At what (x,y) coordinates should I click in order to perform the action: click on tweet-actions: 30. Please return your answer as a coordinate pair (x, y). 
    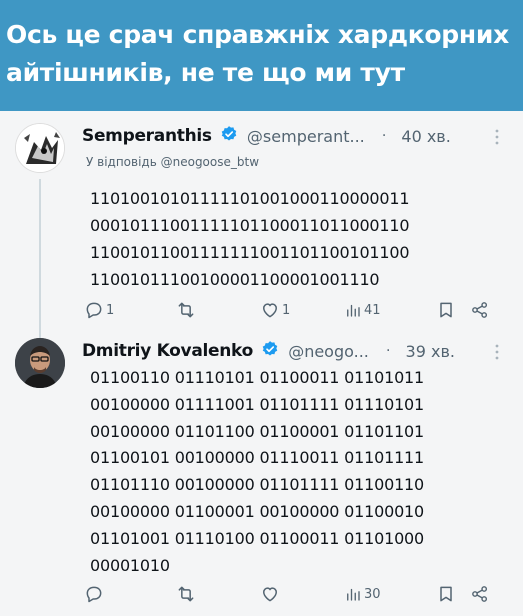
    Looking at the image, I should click on (289, 594).